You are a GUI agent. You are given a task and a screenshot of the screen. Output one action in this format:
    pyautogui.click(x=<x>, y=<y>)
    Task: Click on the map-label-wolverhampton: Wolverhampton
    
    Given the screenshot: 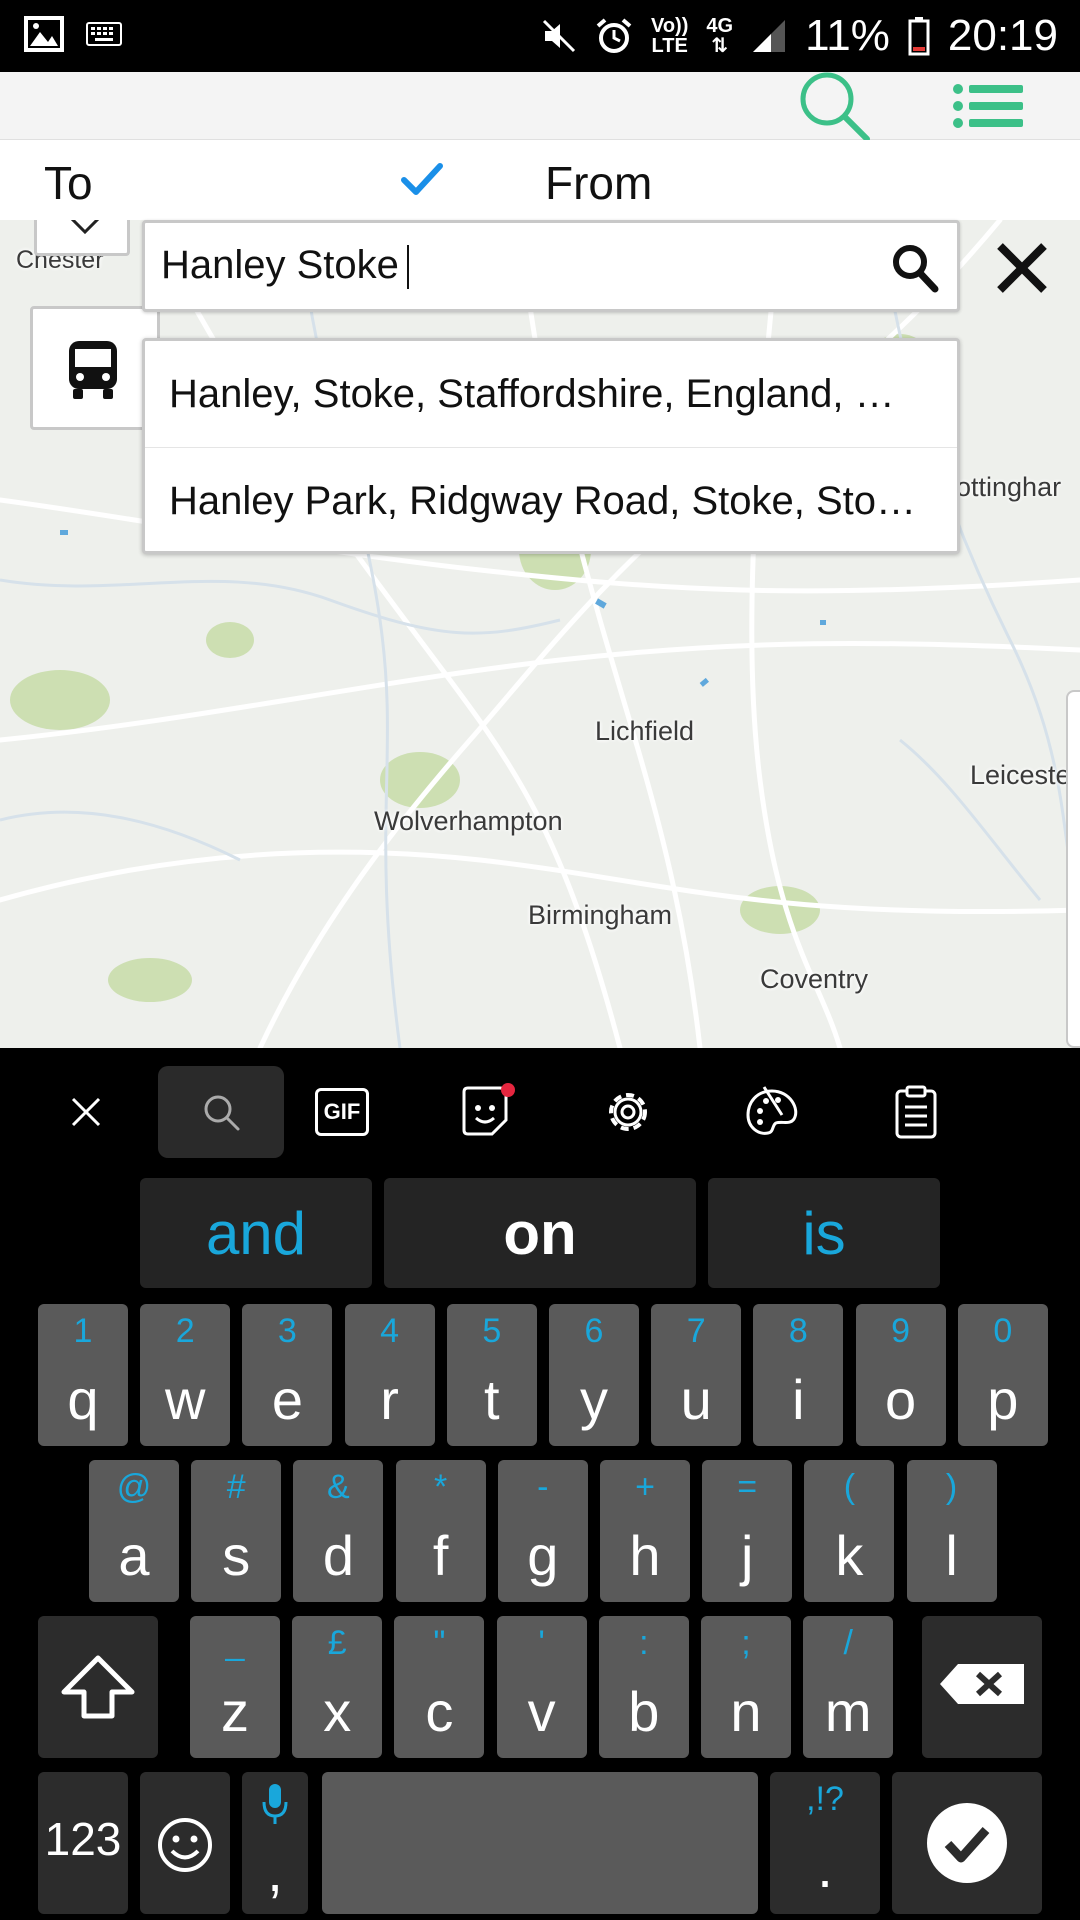 What is the action you would take?
    pyautogui.click(x=468, y=821)
    